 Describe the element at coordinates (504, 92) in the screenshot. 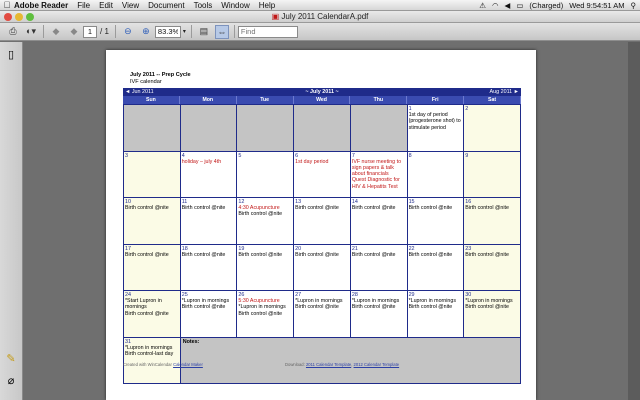

I see `next-month-link: Aug 2011 ►` at that location.